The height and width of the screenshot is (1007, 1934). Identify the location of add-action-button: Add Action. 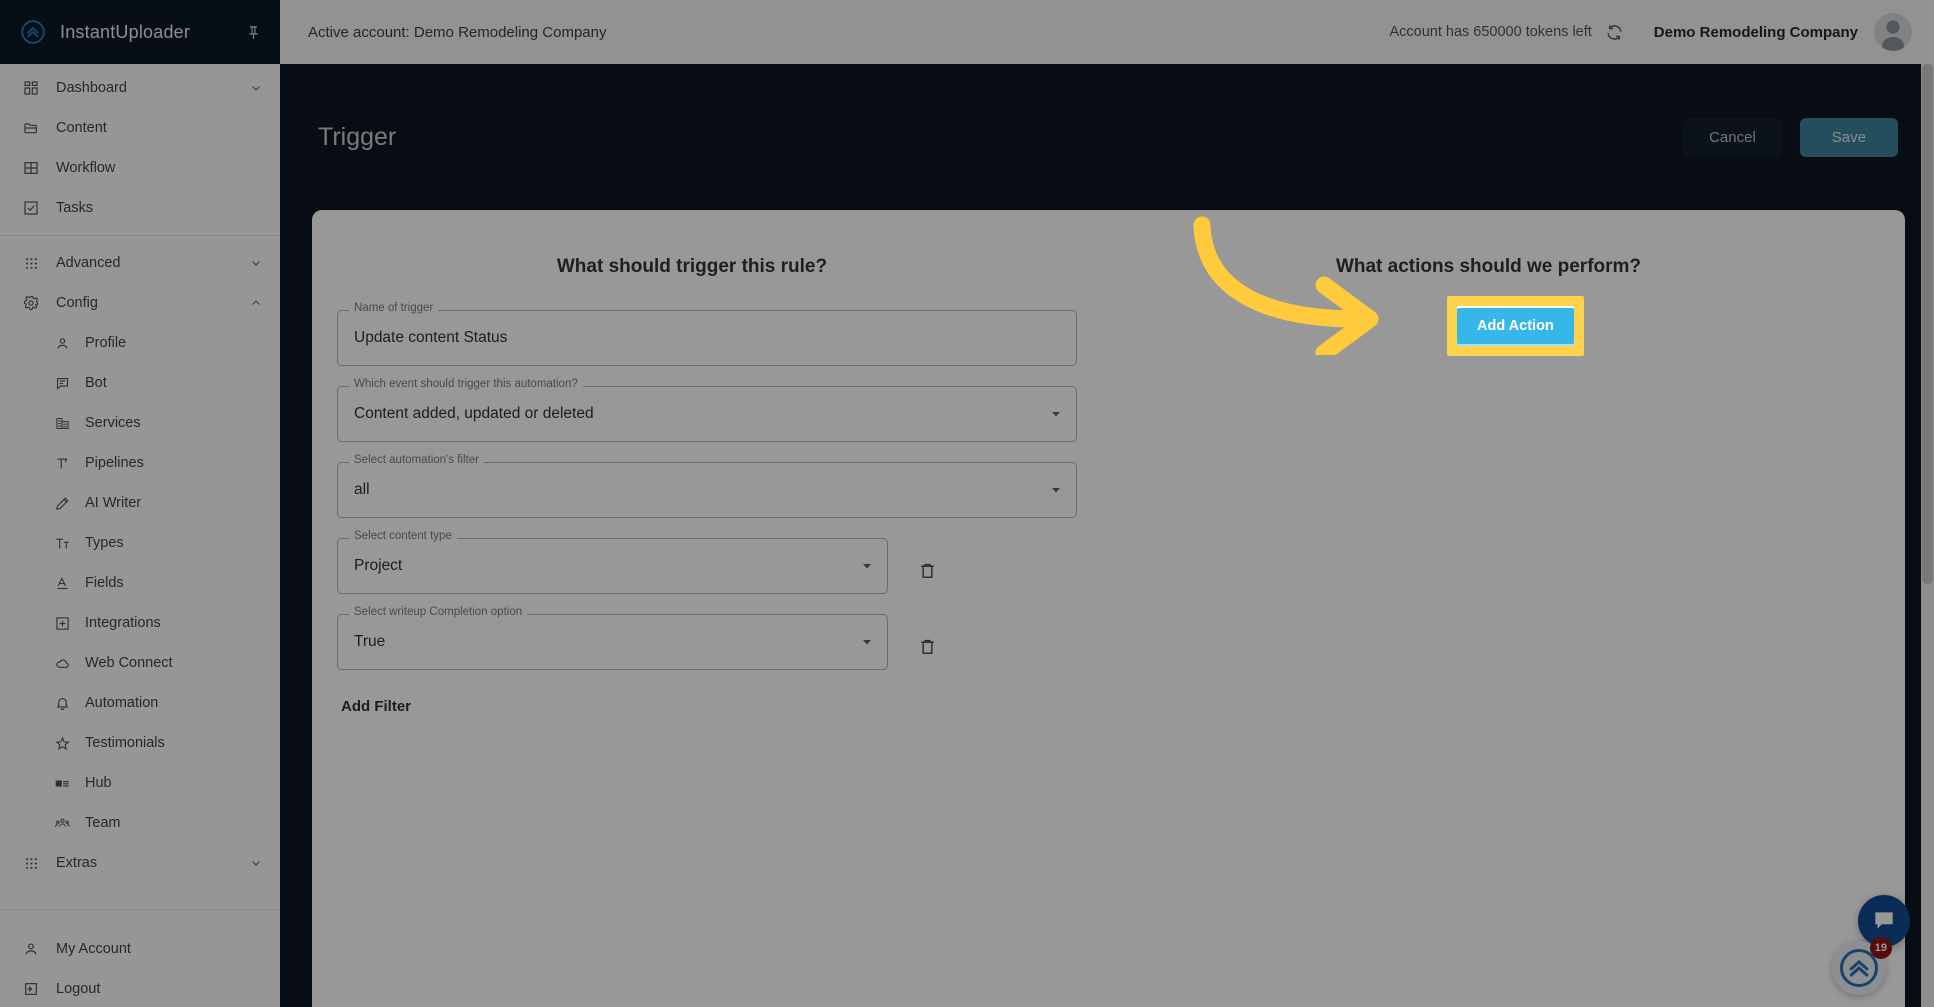
(1515, 326).